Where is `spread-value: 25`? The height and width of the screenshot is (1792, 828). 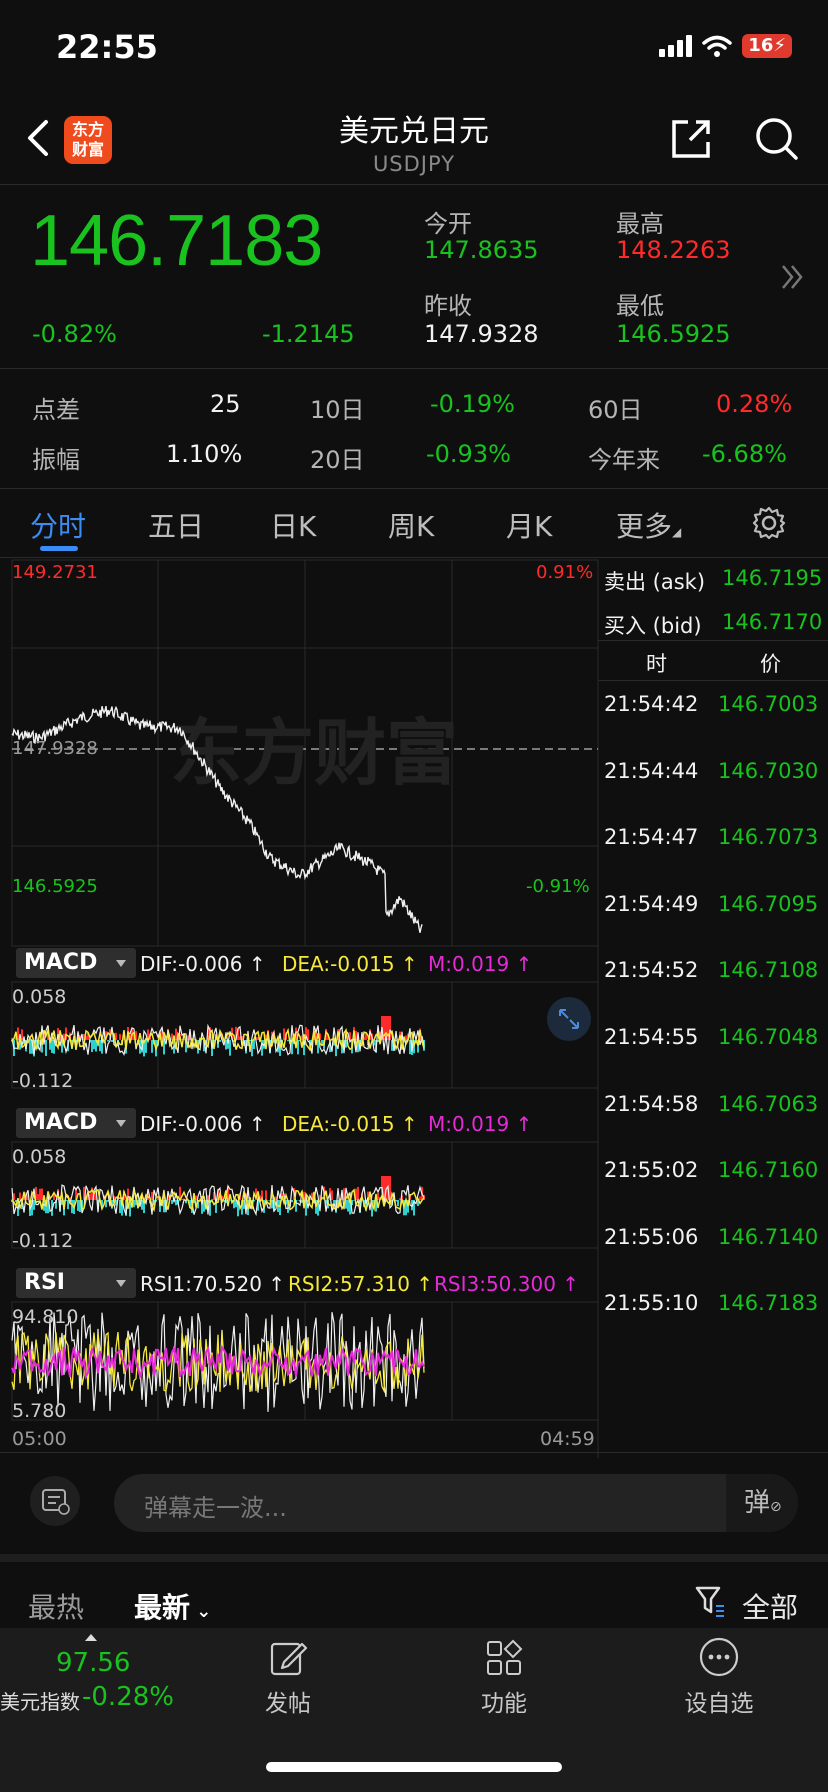 spread-value: 25 is located at coordinates (225, 404).